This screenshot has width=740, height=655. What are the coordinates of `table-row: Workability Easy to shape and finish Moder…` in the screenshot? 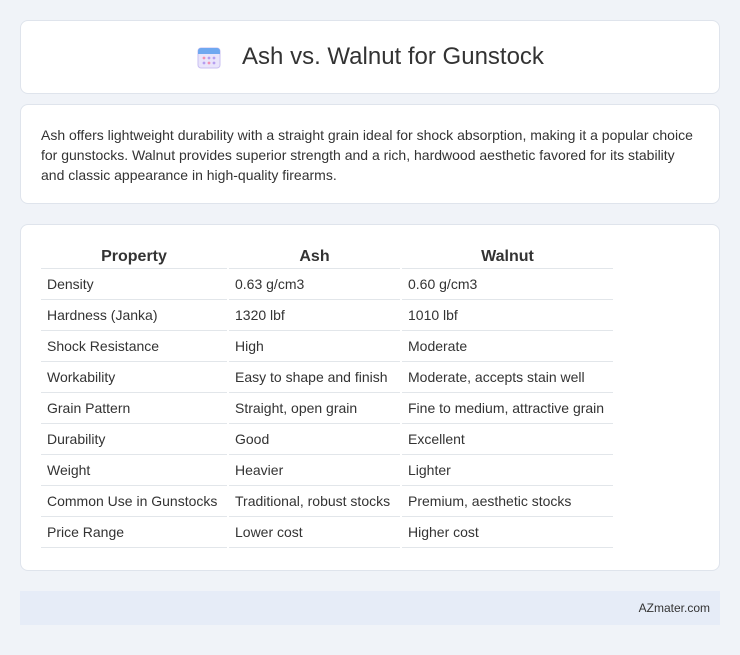 It's located at (327, 377).